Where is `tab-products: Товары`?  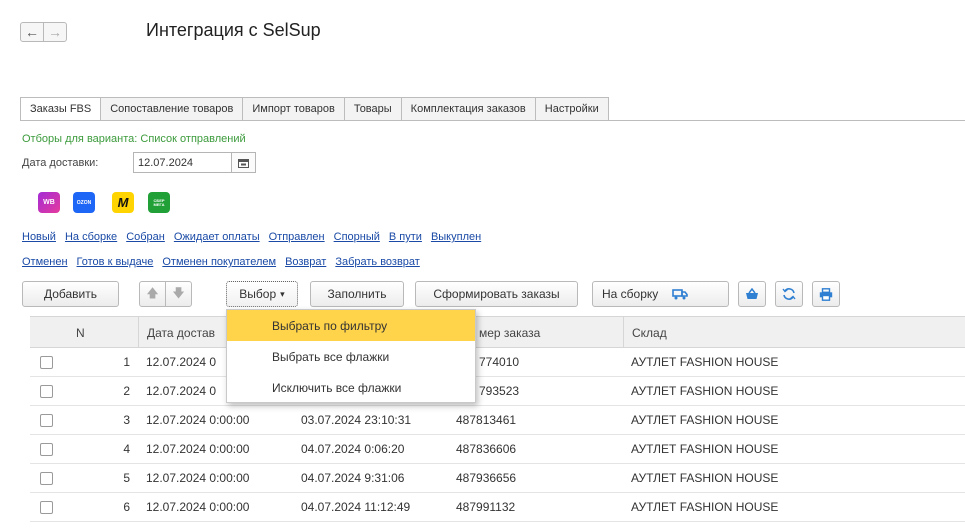
tab-products: Товары is located at coordinates (373, 109).